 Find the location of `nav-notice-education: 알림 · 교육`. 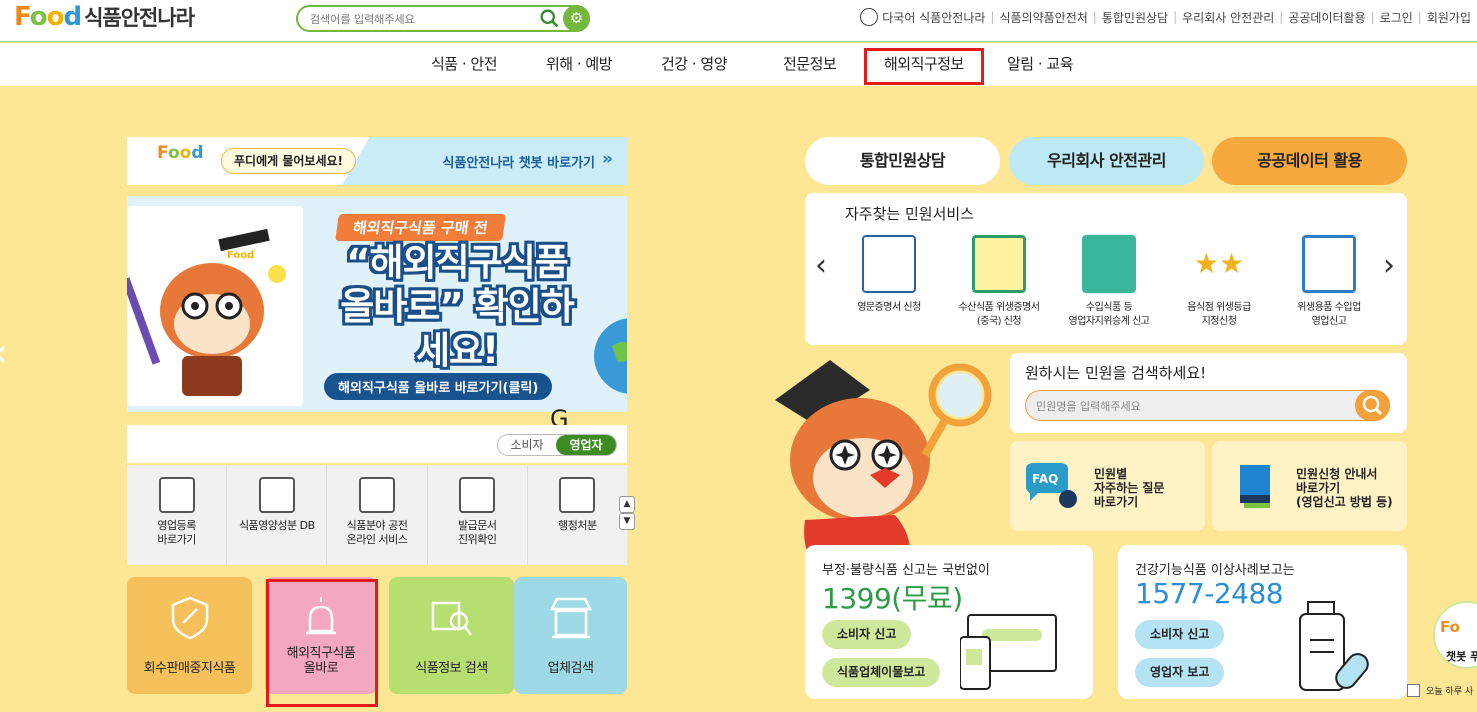

nav-notice-education: 알림 · 교육 is located at coordinates (1040, 64).